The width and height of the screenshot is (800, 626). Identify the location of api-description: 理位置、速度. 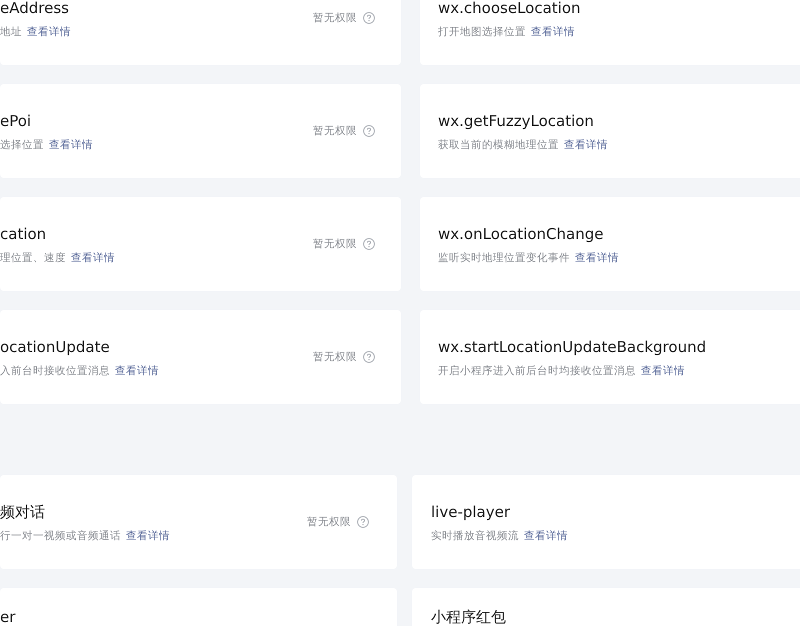
(33, 257).